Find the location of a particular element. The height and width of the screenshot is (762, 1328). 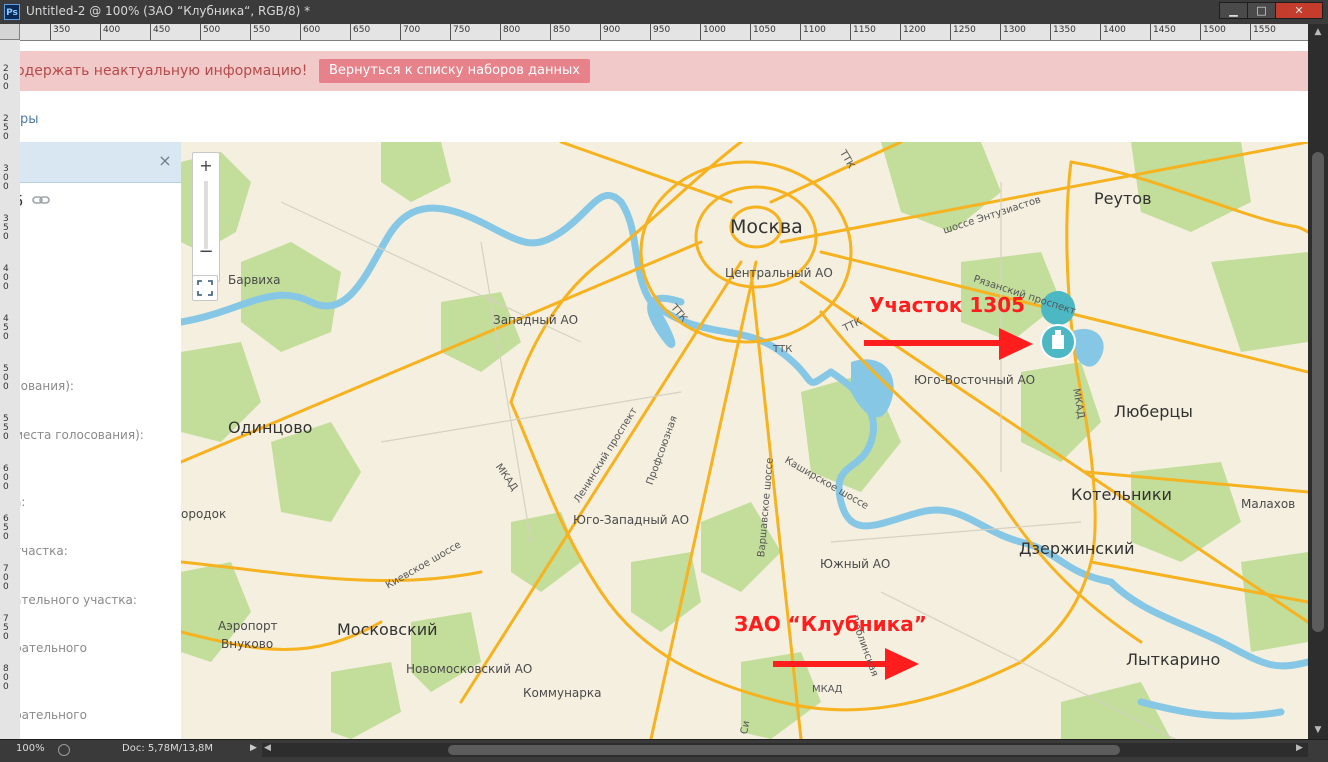

map-label-central: Центральный АО is located at coordinates (779, 273).